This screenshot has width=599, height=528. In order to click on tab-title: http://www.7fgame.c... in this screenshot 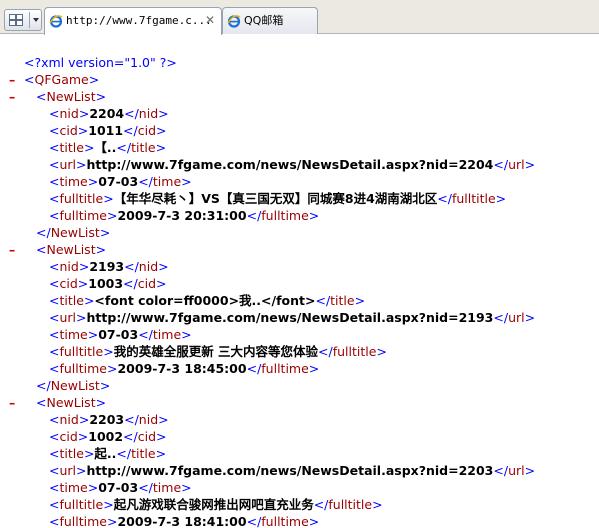, I will do `click(139, 20)`.